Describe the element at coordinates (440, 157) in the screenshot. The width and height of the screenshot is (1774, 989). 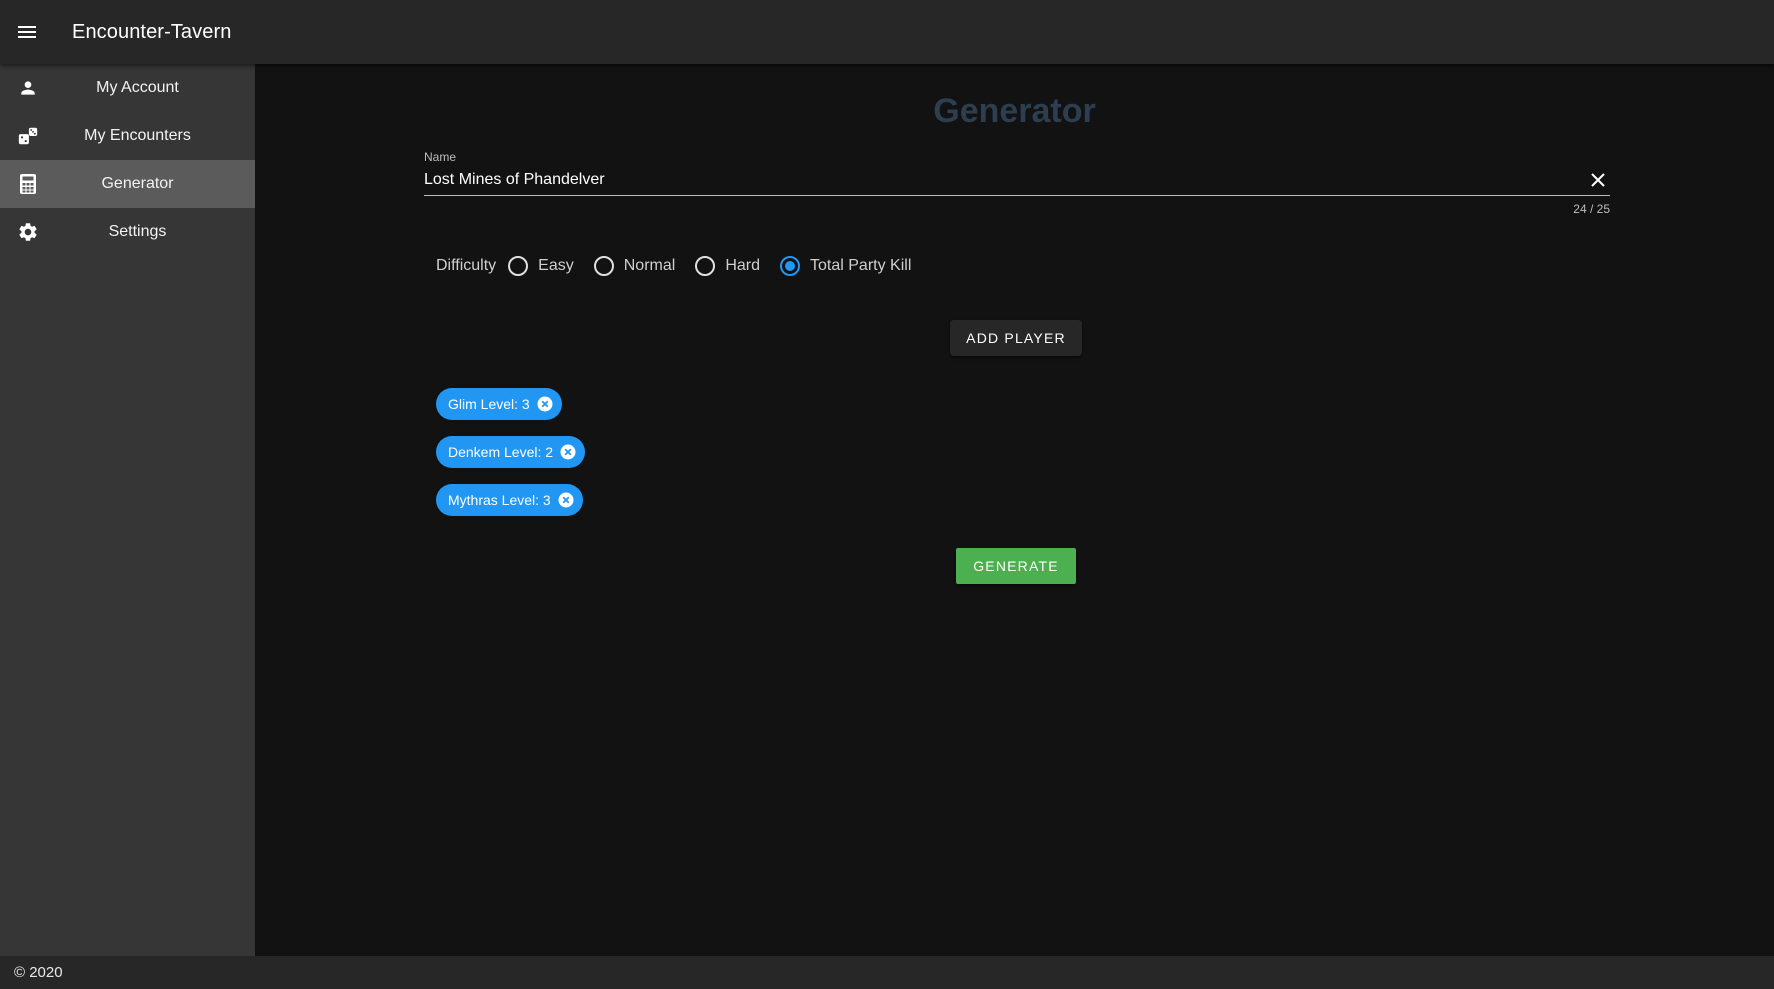
I see `name-field-label: Name` at that location.